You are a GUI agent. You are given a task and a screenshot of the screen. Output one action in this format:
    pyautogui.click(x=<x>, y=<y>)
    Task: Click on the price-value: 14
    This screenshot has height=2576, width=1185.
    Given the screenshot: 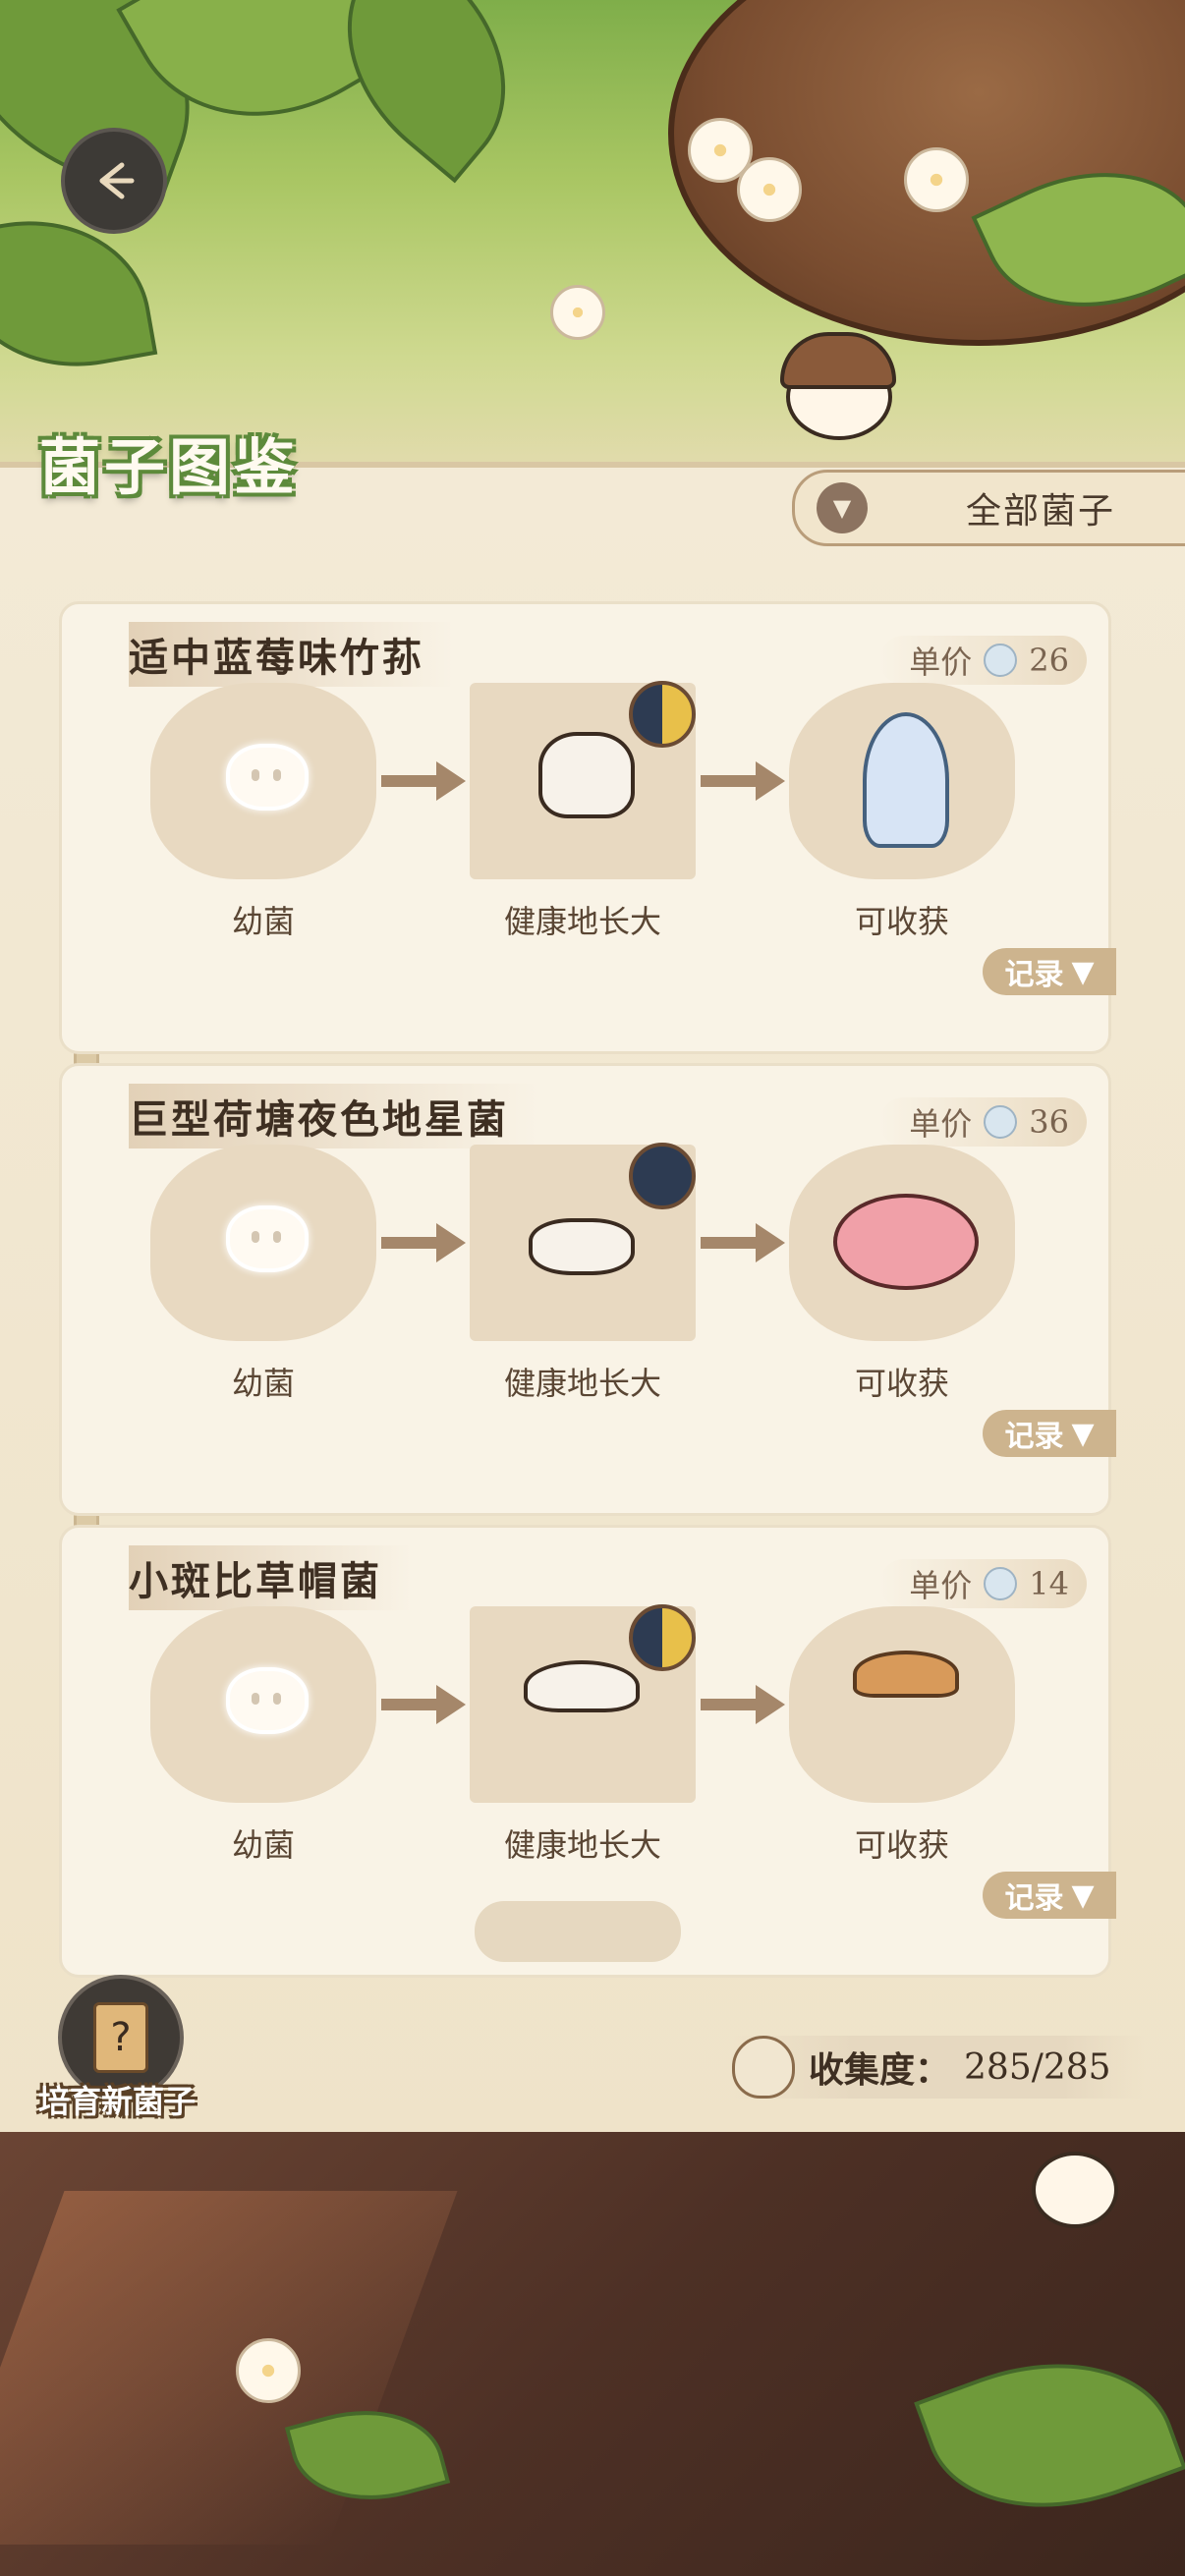 What is the action you would take?
    pyautogui.click(x=1049, y=1583)
    